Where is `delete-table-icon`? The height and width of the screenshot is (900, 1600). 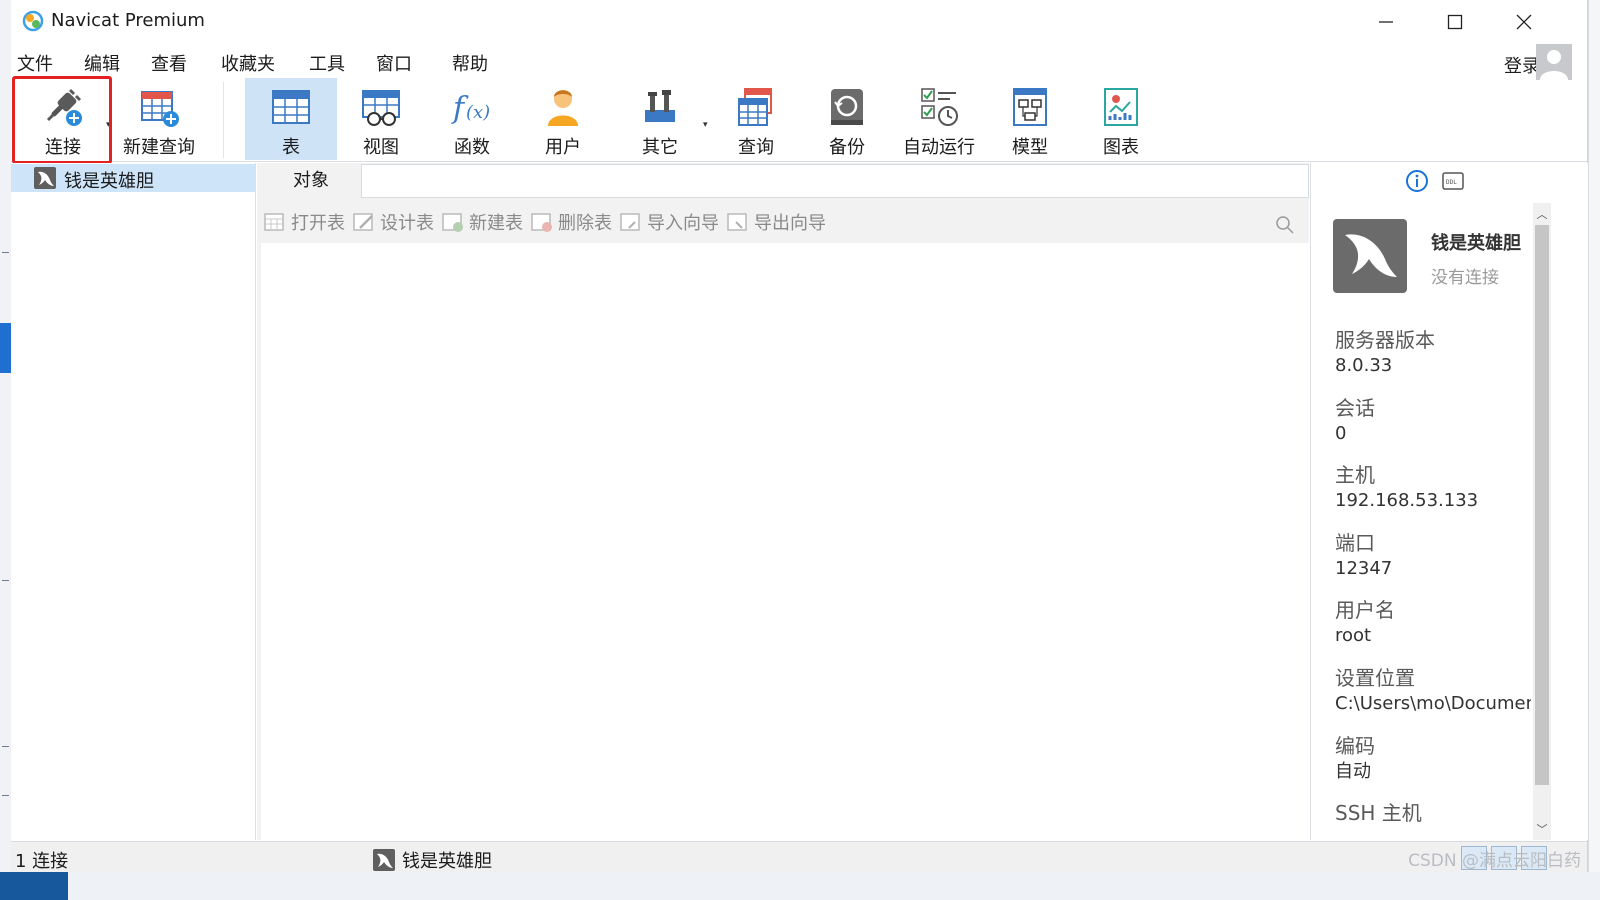
delete-table-icon is located at coordinates (541, 222).